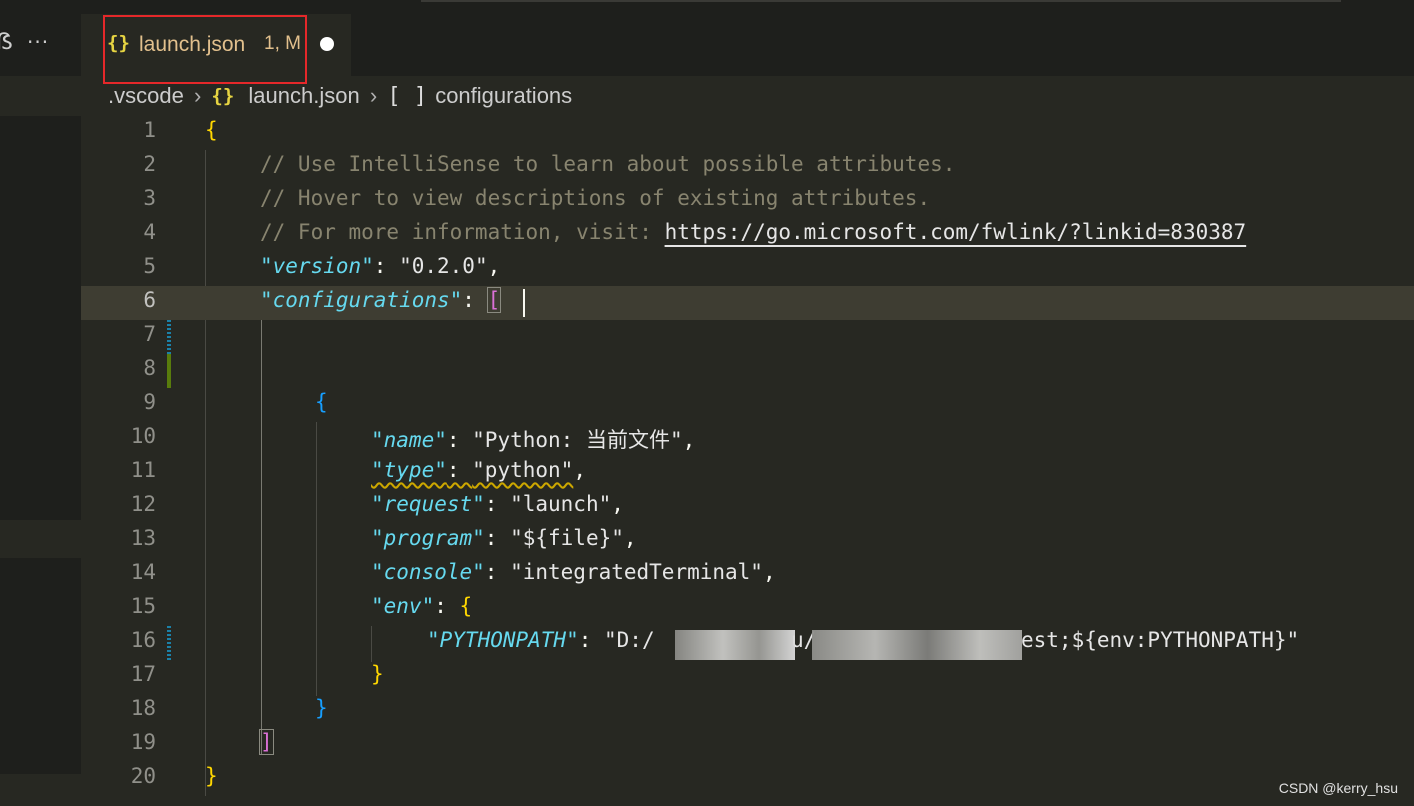 The height and width of the screenshot is (806, 1414). What do you see at coordinates (747, 609) in the screenshot?
I see `code-line: 15 "env": {` at bounding box center [747, 609].